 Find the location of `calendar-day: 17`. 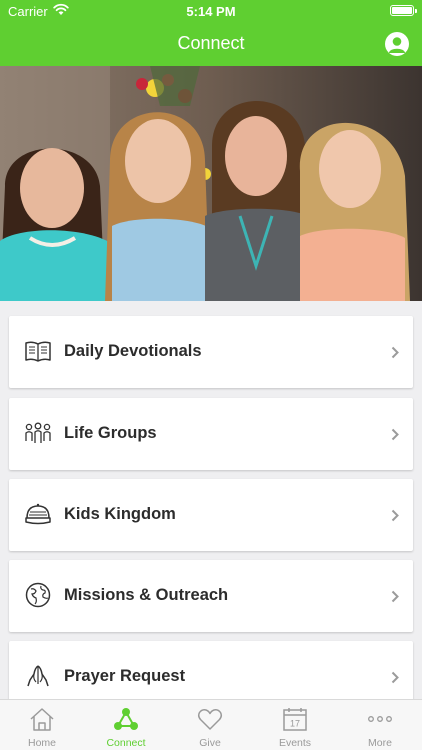

calendar-day: 17 is located at coordinates (295, 724).